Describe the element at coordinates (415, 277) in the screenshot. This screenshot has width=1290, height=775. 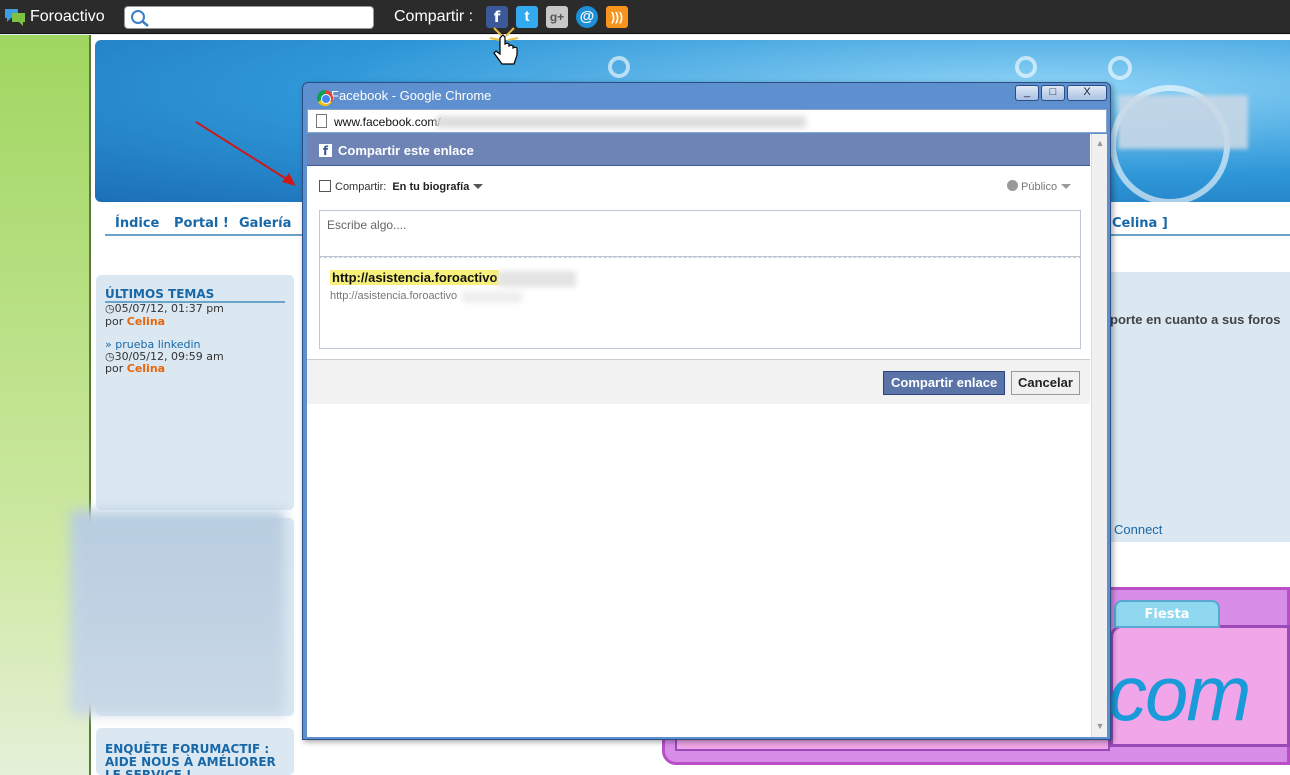
I see `link-preview-title: http://asistencia.foroactivo` at that location.